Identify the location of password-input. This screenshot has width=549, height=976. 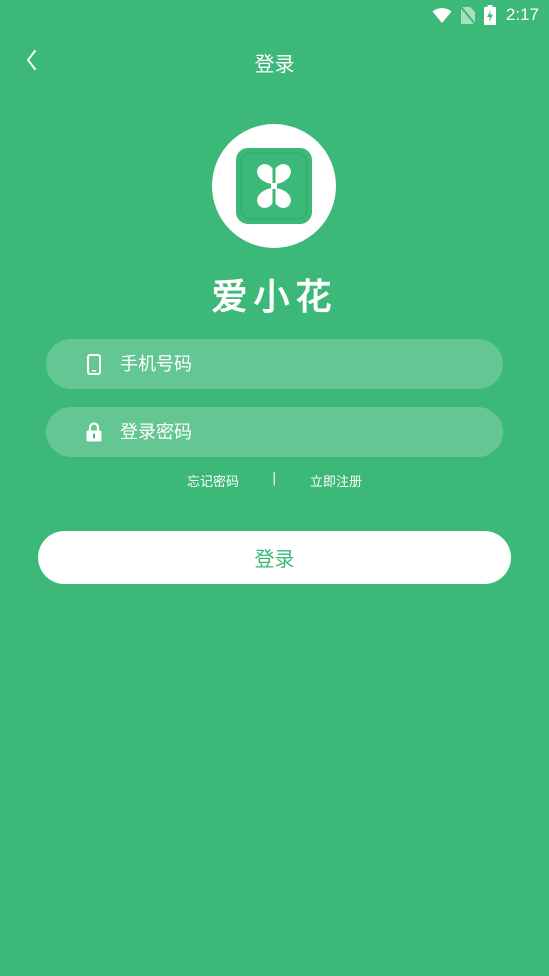
(311, 432).